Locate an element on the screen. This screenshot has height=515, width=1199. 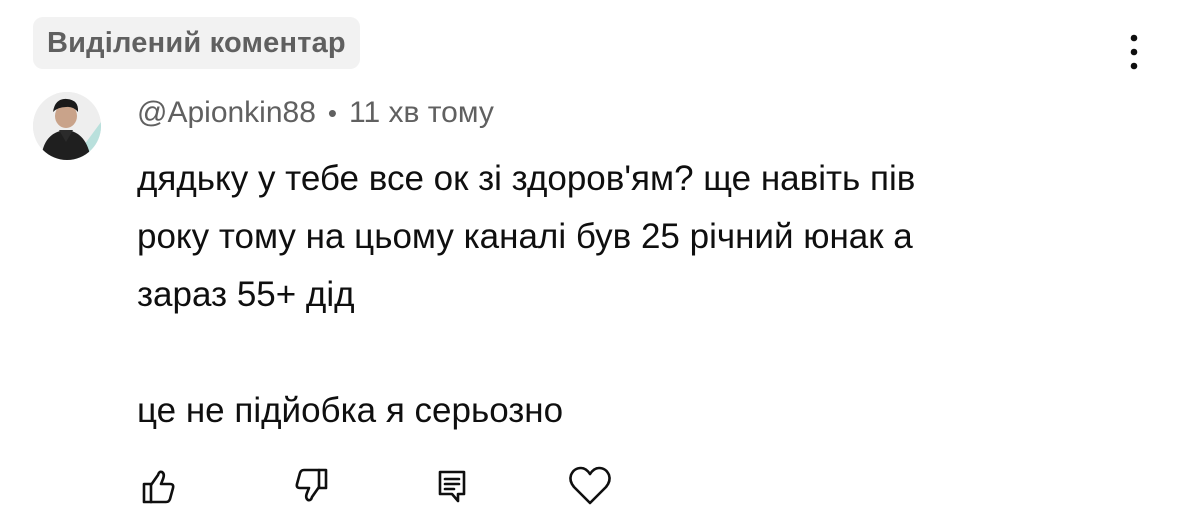
highlighted-comment-badge: Виділений коментар is located at coordinates (196, 43).